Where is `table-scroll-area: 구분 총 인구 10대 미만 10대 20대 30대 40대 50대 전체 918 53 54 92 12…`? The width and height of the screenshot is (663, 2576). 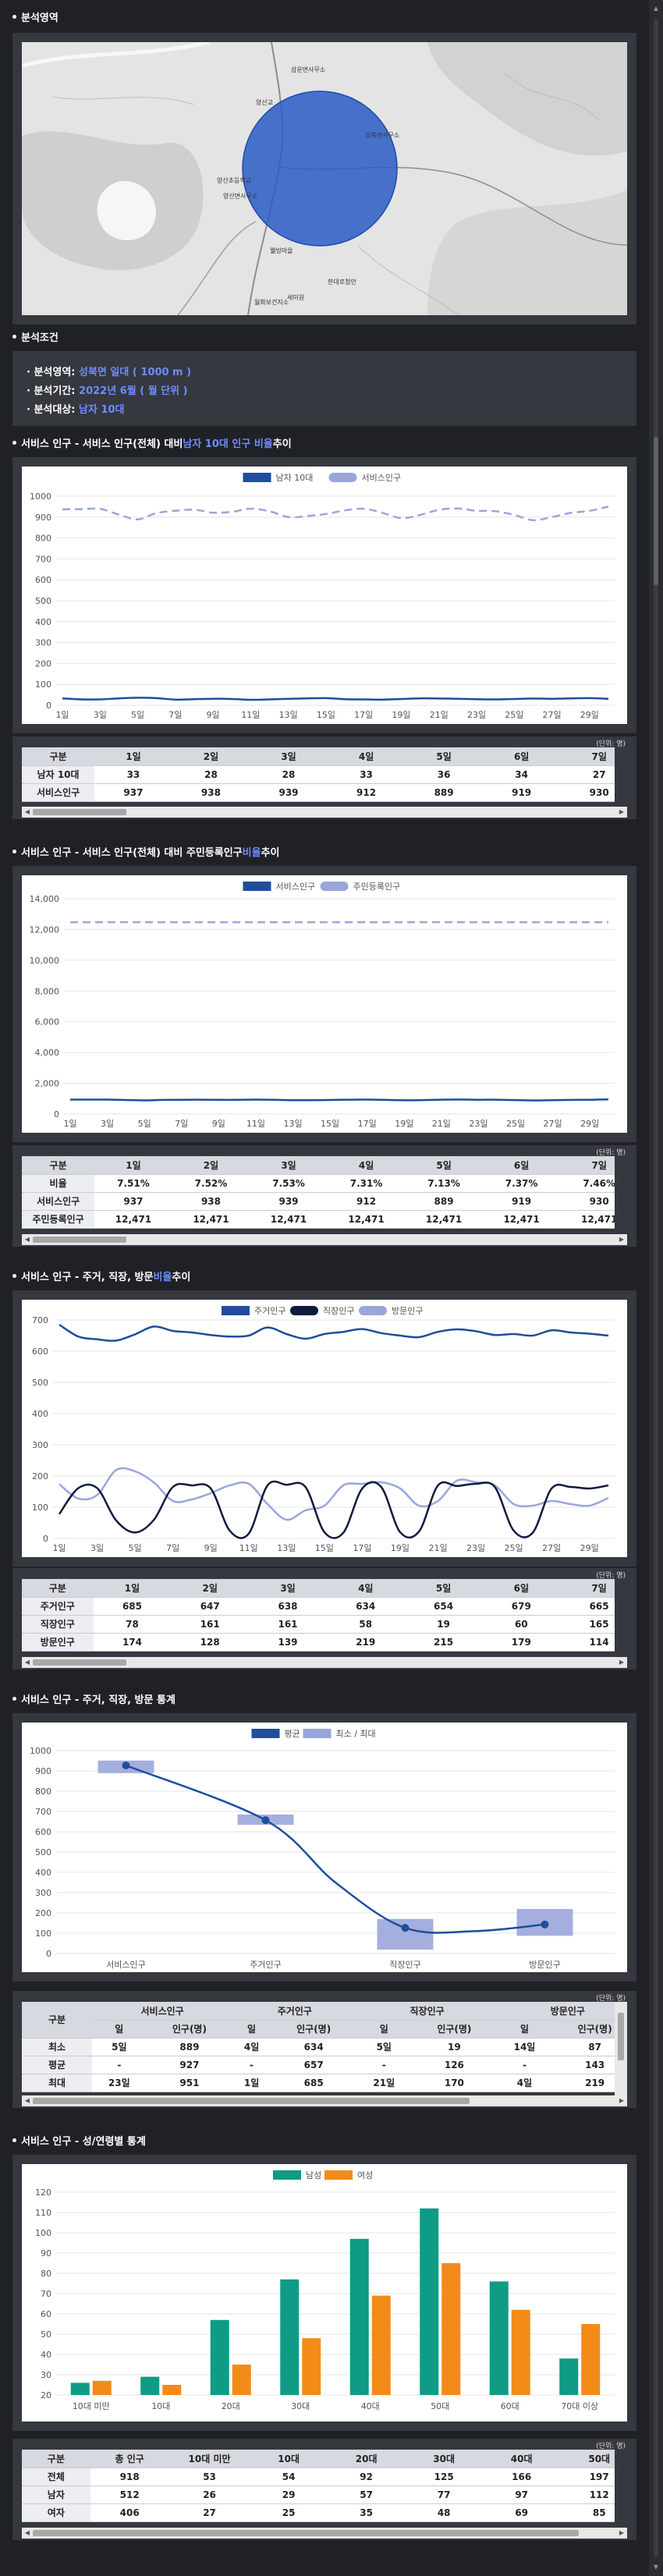
table-scroll-area: 구분 총 인구 10대 미만 10대 20대 30대 40대 50대 전체 918 53 54 92 12… is located at coordinates (319, 2489).